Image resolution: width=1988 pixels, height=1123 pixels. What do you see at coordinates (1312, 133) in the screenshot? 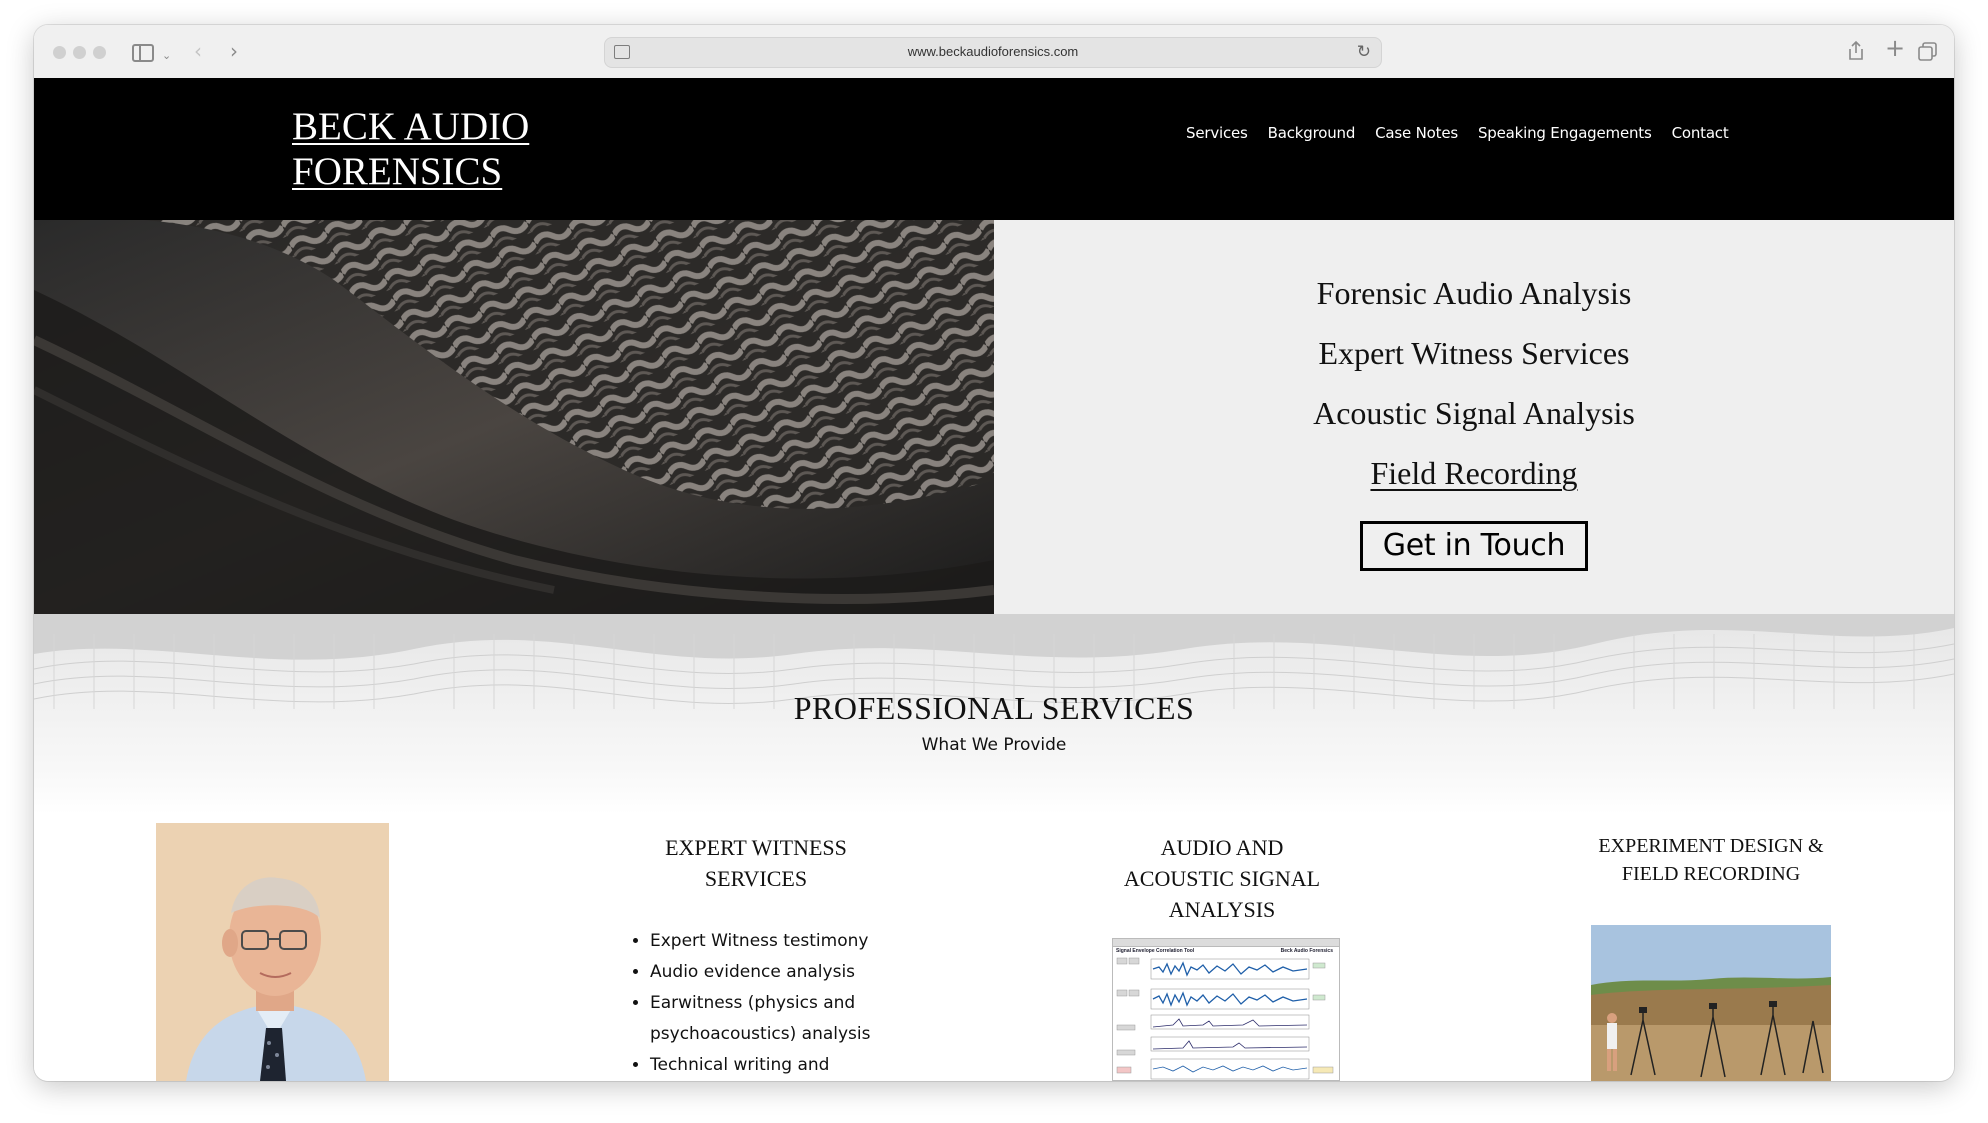
I see `nav-background: Background` at bounding box center [1312, 133].